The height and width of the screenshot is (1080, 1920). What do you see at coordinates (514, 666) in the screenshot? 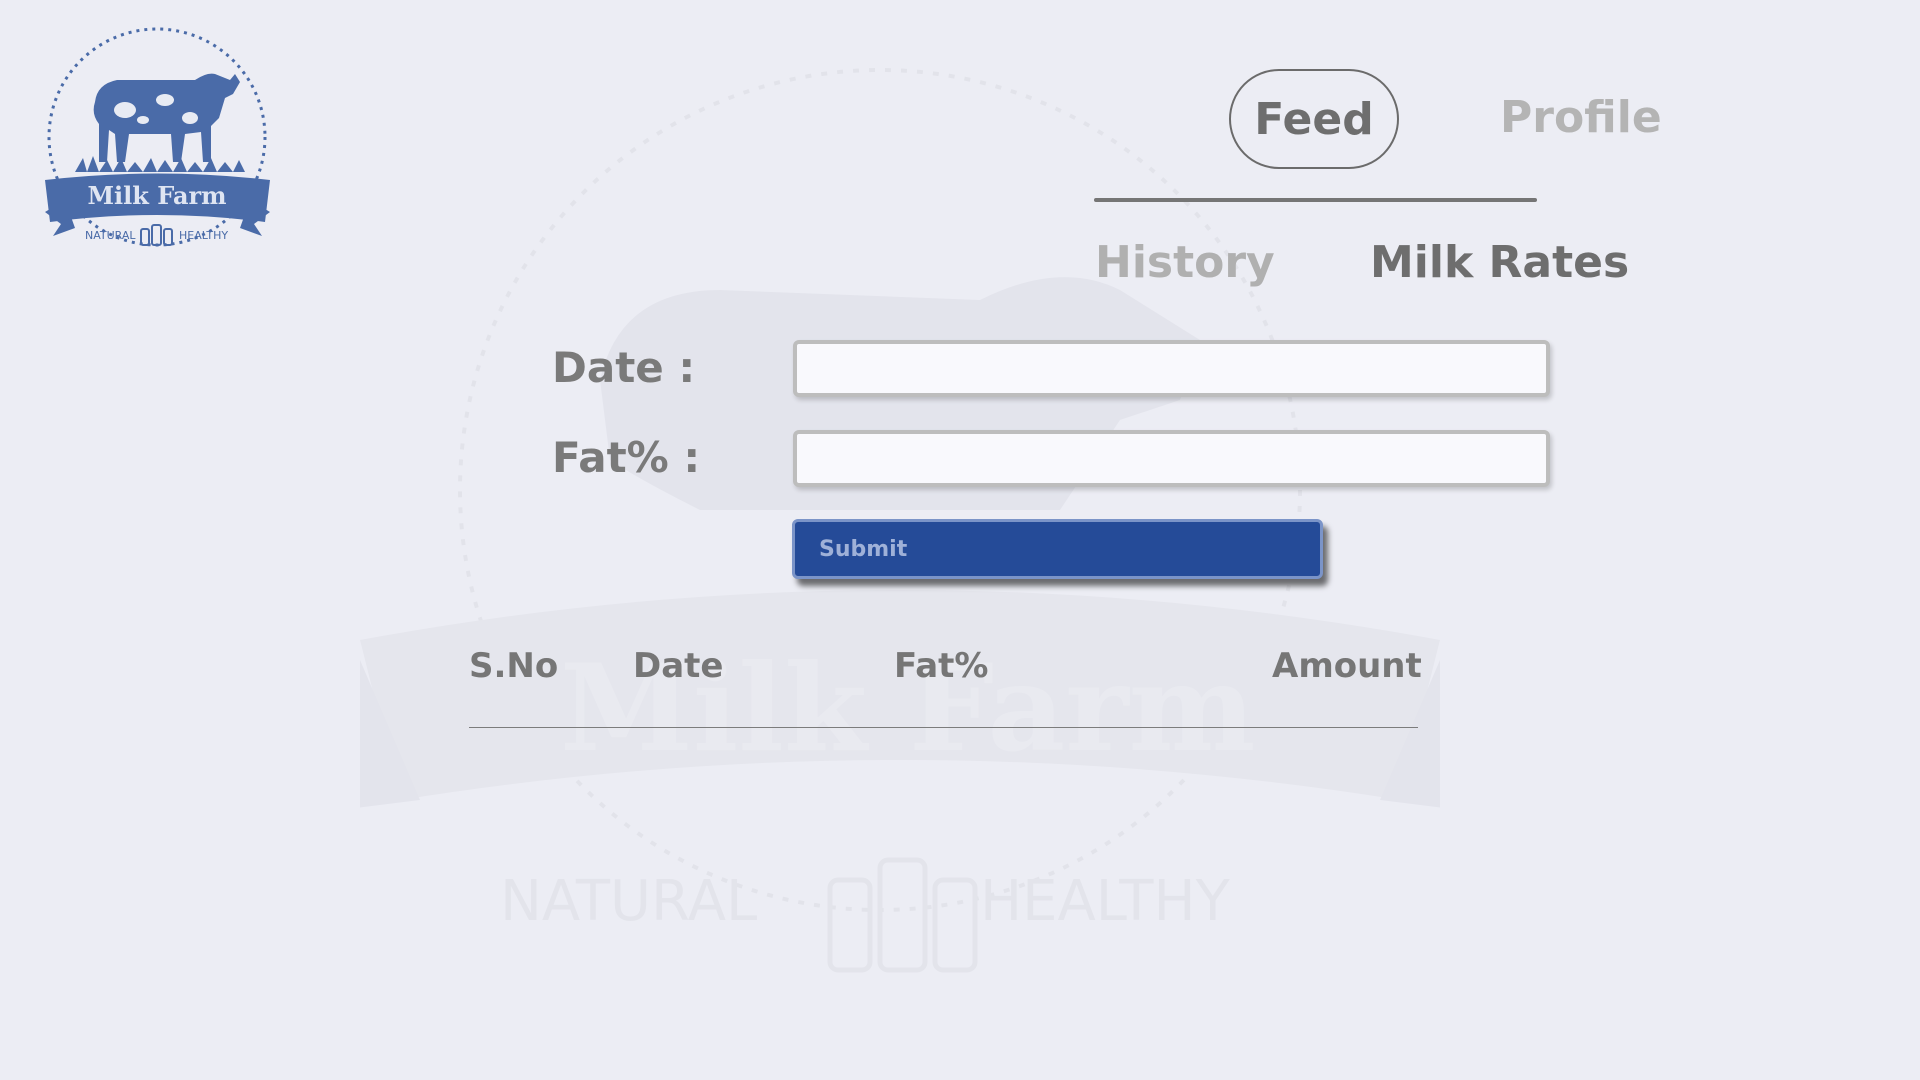
I see `table-header-sno: S.No` at bounding box center [514, 666].